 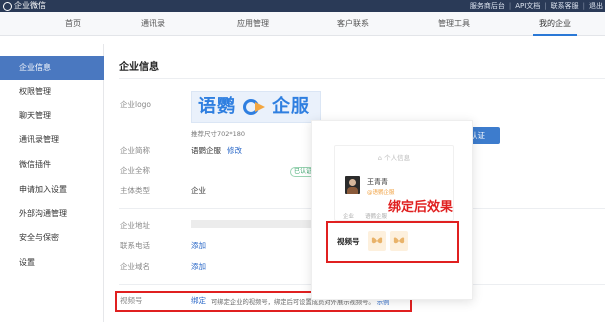 What do you see at coordinates (555, 24) in the screenshot?
I see `nav-my-company: 我的企业` at bounding box center [555, 24].